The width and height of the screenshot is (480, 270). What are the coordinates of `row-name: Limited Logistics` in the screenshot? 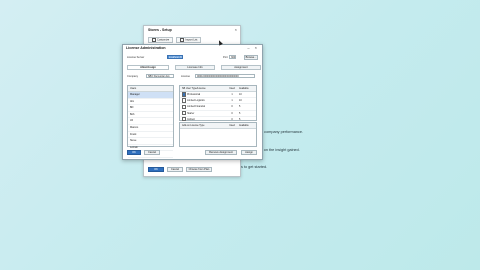 It's located at (196, 101).